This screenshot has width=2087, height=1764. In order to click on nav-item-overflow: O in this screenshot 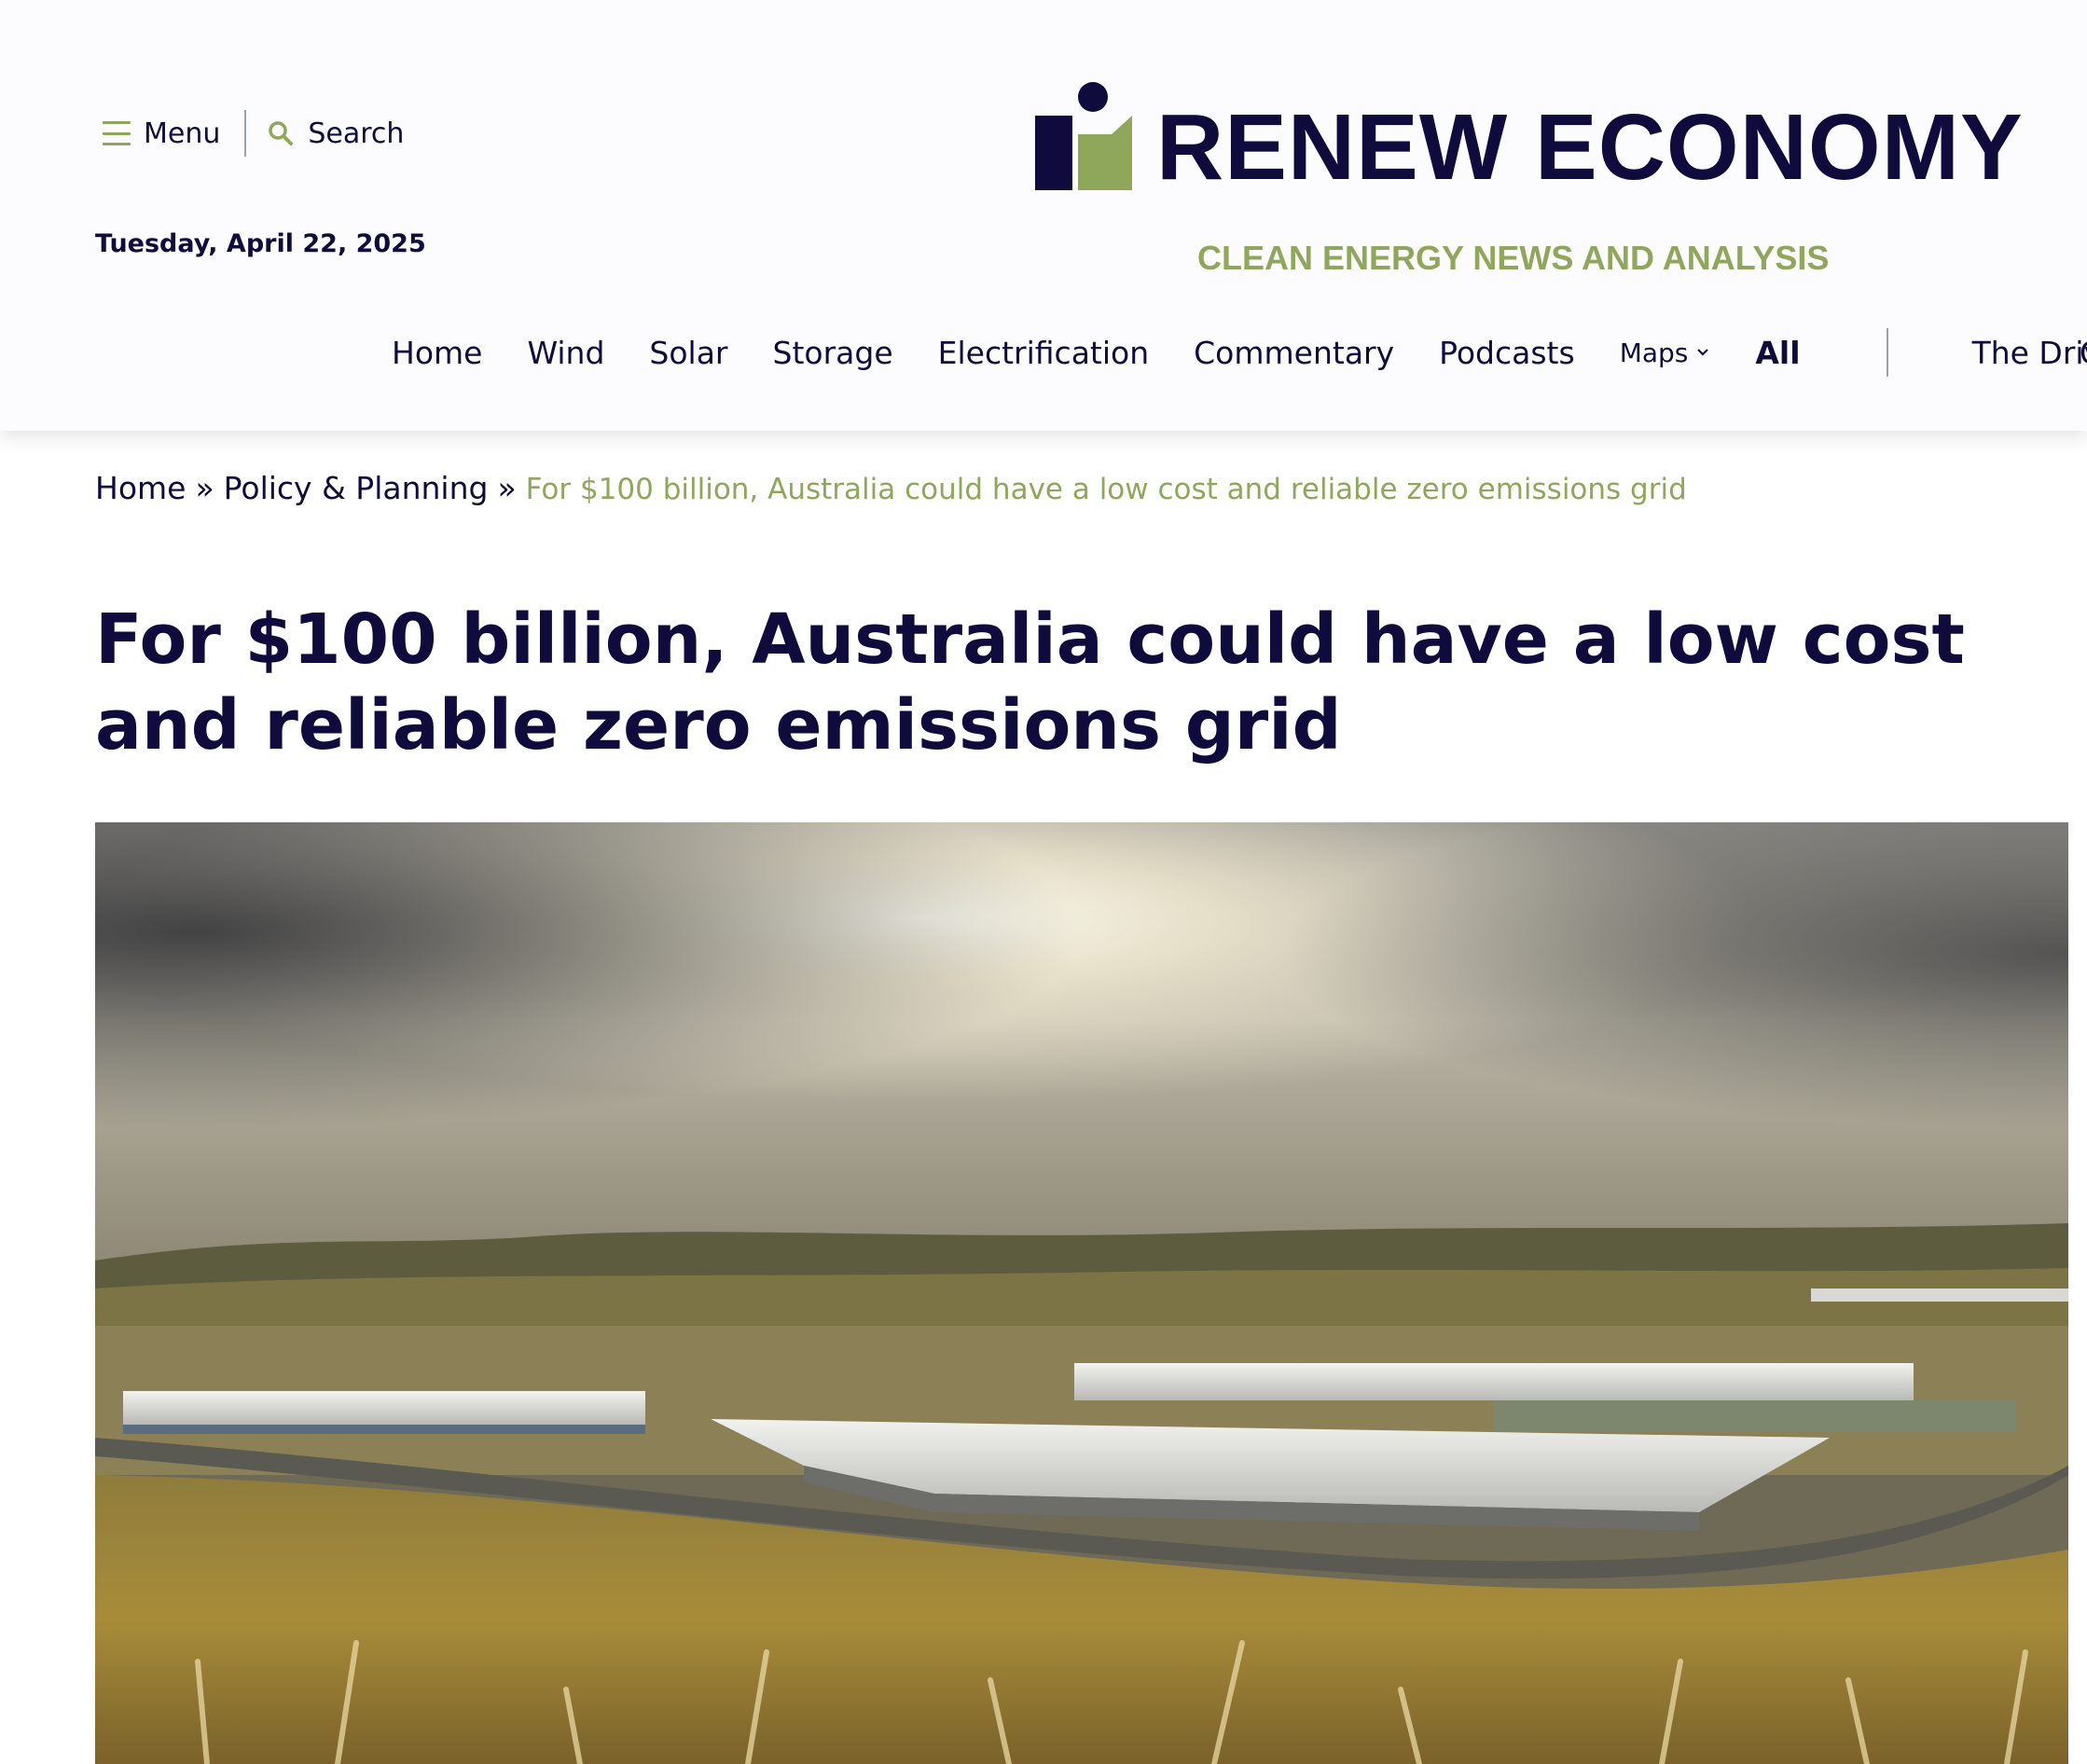, I will do `click(2083, 352)`.